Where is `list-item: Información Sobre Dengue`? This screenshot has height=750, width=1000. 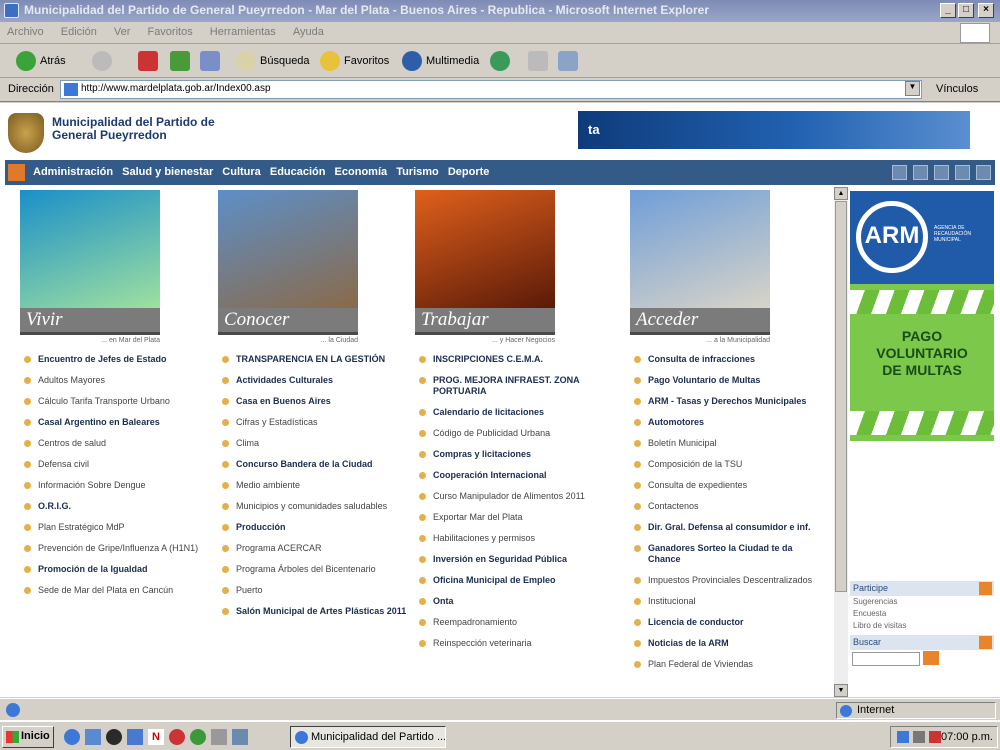
list-item: Información Sobre Dengue is located at coordinates (116, 485).